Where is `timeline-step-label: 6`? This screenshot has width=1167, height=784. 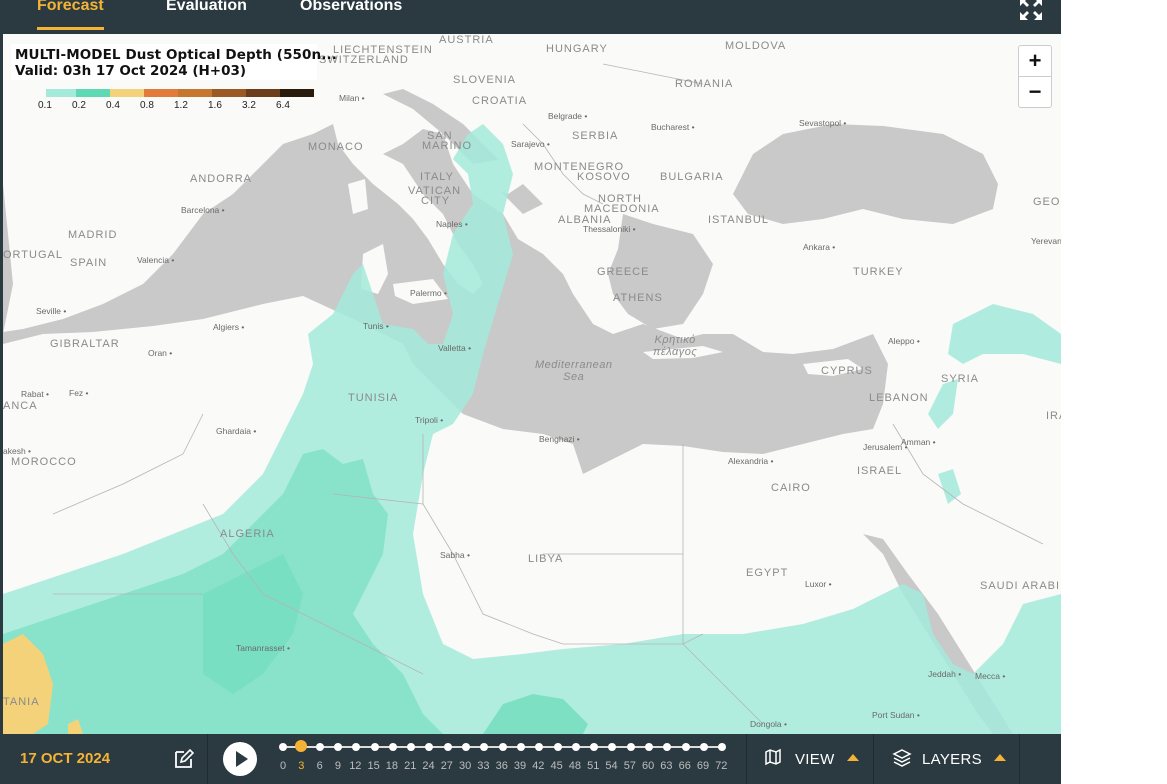
timeline-step-label: 6 is located at coordinates (320, 766).